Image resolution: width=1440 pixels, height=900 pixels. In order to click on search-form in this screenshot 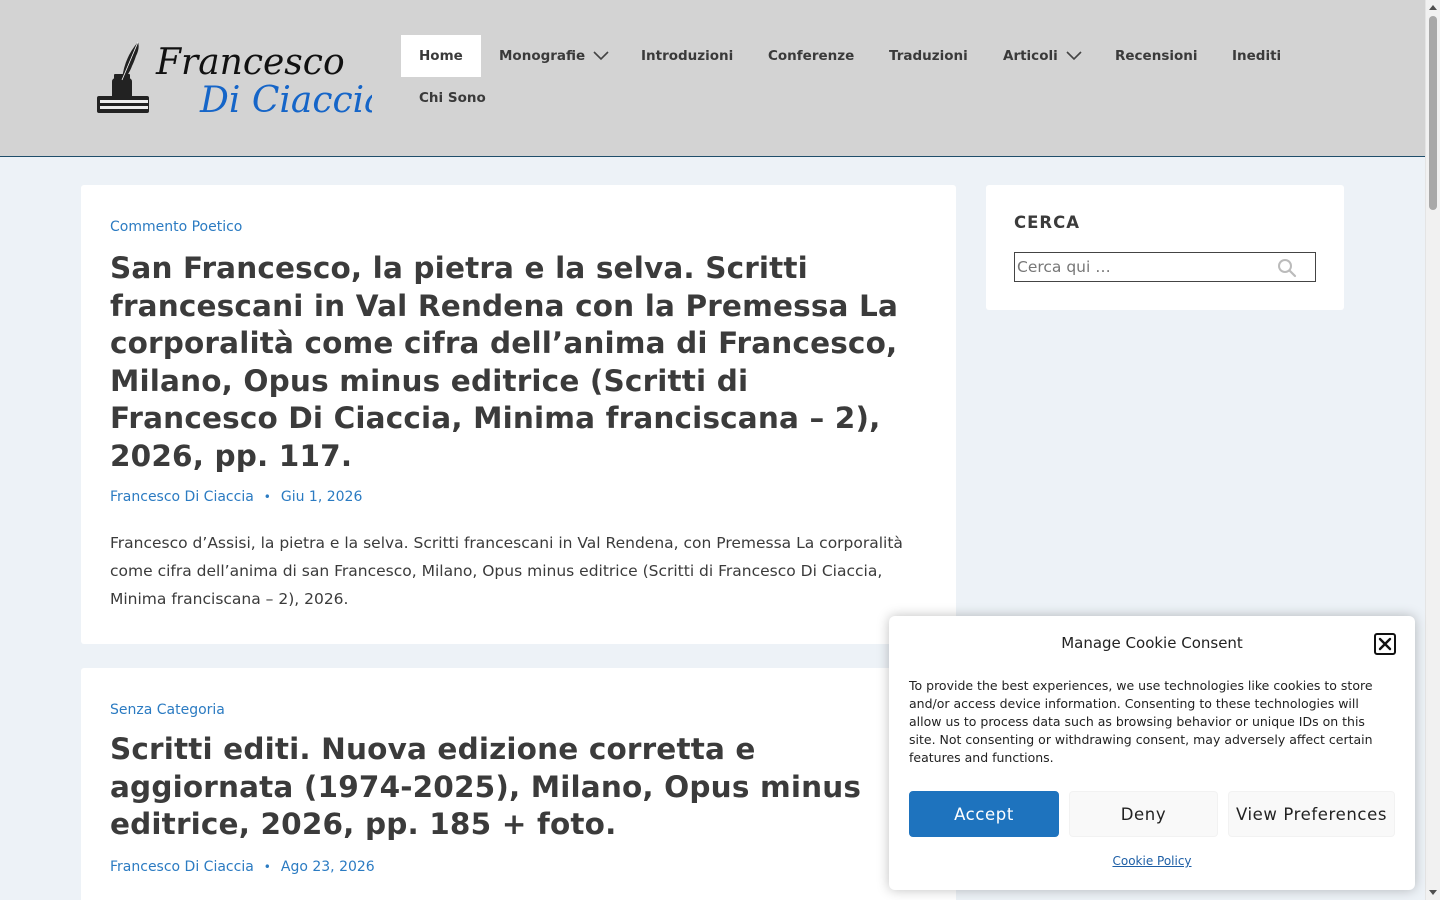, I will do `click(1165, 267)`.